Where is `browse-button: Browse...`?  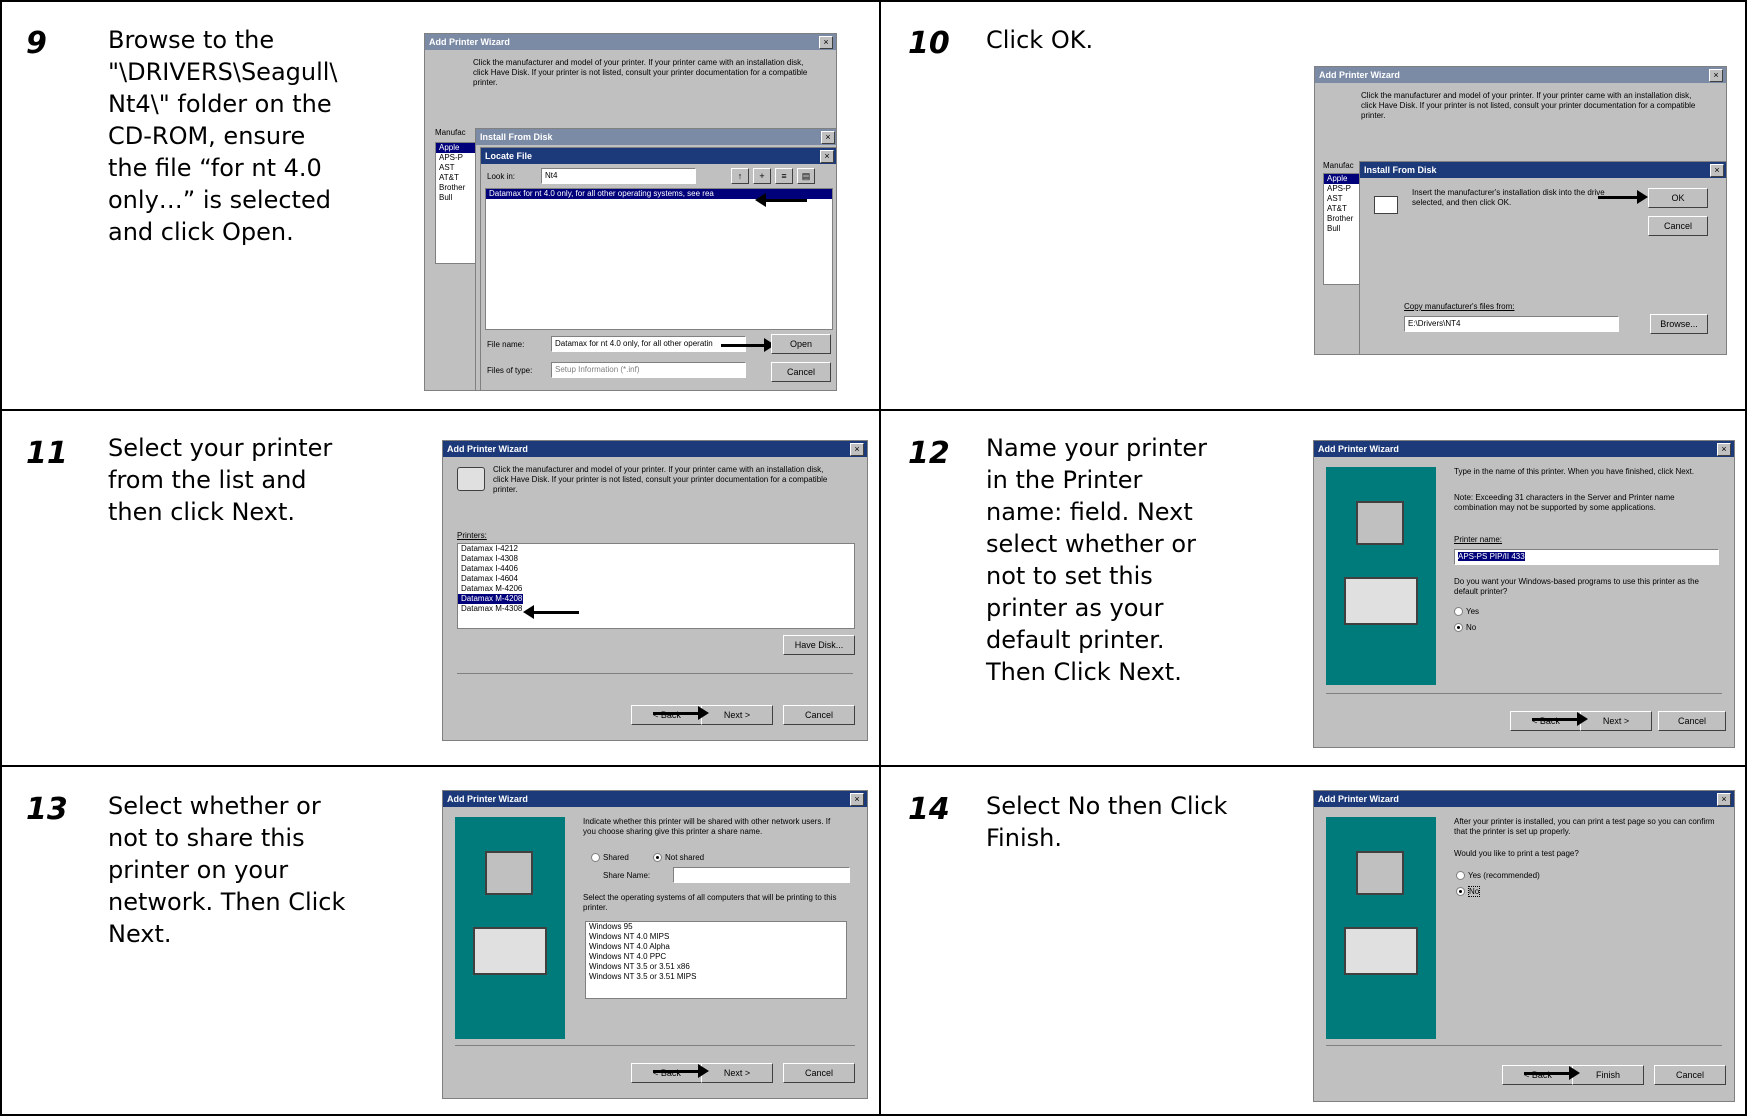
browse-button: Browse... is located at coordinates (1679, 324).